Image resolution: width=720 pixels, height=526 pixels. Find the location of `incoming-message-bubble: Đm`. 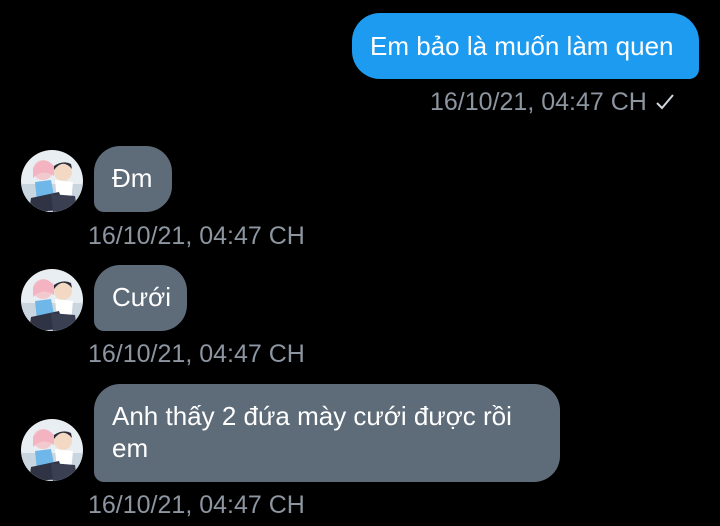

incoming-message-bubble: Đm is located at coordinates (133, 179).